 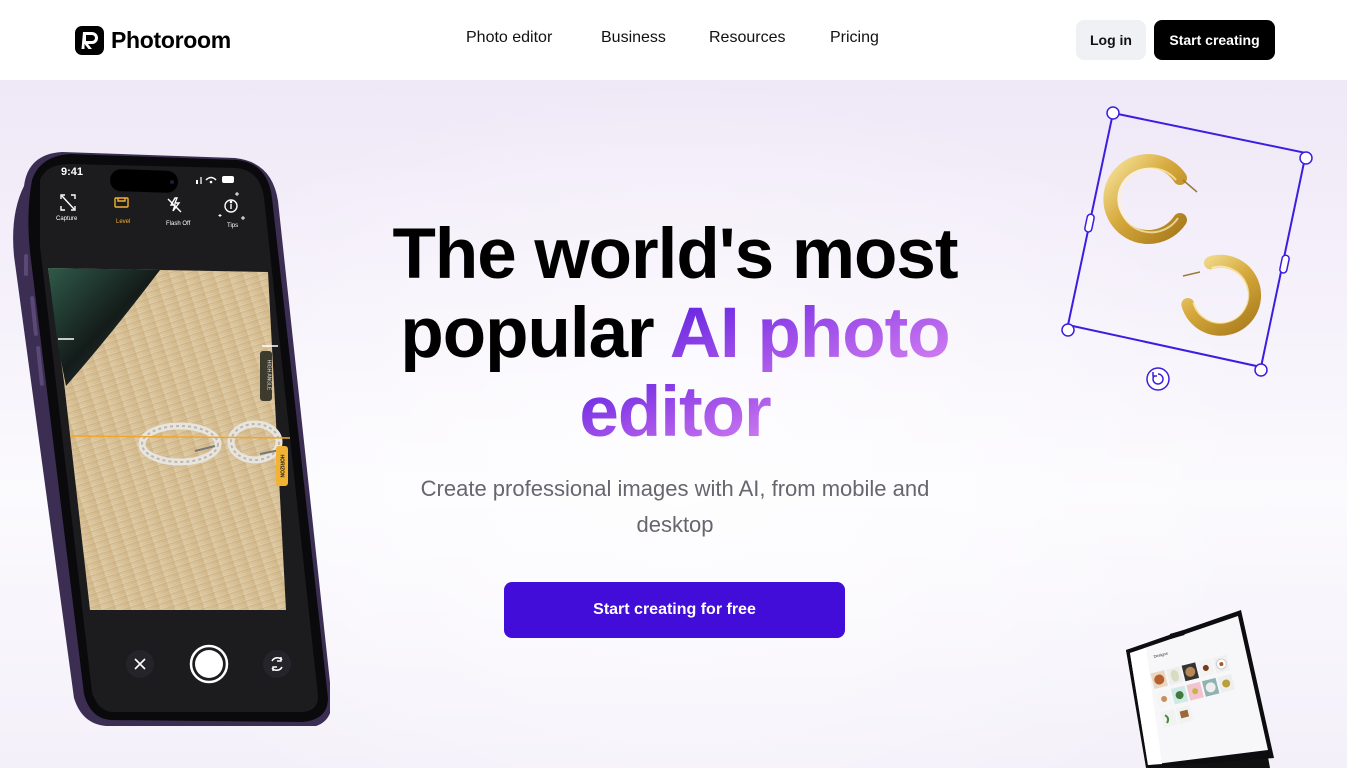 What do you see at coordinates (810, 333) in the screenshot?
I see `headline-accent-ai-photo: AI photo` at bounding box center [810, 333].